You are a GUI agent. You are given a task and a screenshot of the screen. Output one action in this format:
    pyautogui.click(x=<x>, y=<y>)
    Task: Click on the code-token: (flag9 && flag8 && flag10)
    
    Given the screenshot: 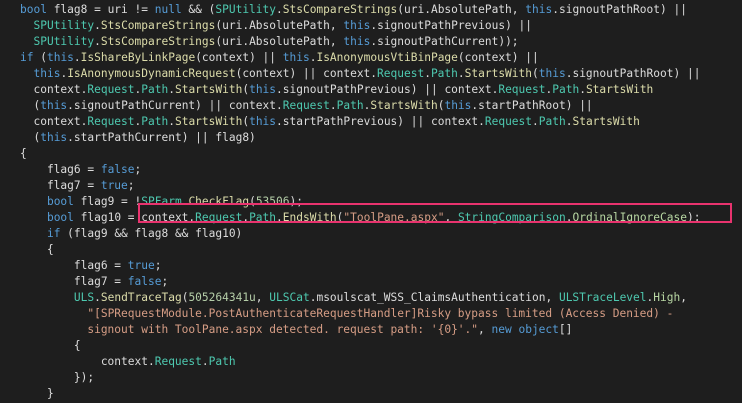 What is the action you would take?
    pyautogui.click(x=151, y=233)
    